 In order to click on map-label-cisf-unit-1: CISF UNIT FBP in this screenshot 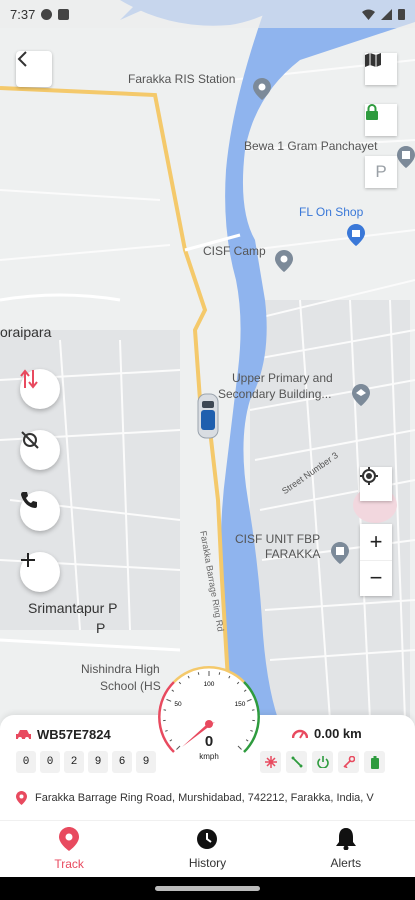, I will do `click(278, 539)`.